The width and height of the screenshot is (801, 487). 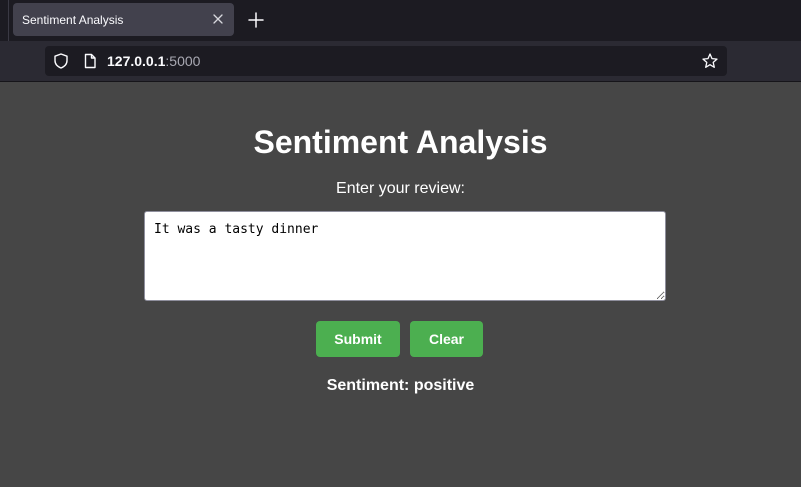 What do you see at coordinates (400, 188) in the screenshot?
I see `review-label: Enter your review:` at bounding box center [400, 188].